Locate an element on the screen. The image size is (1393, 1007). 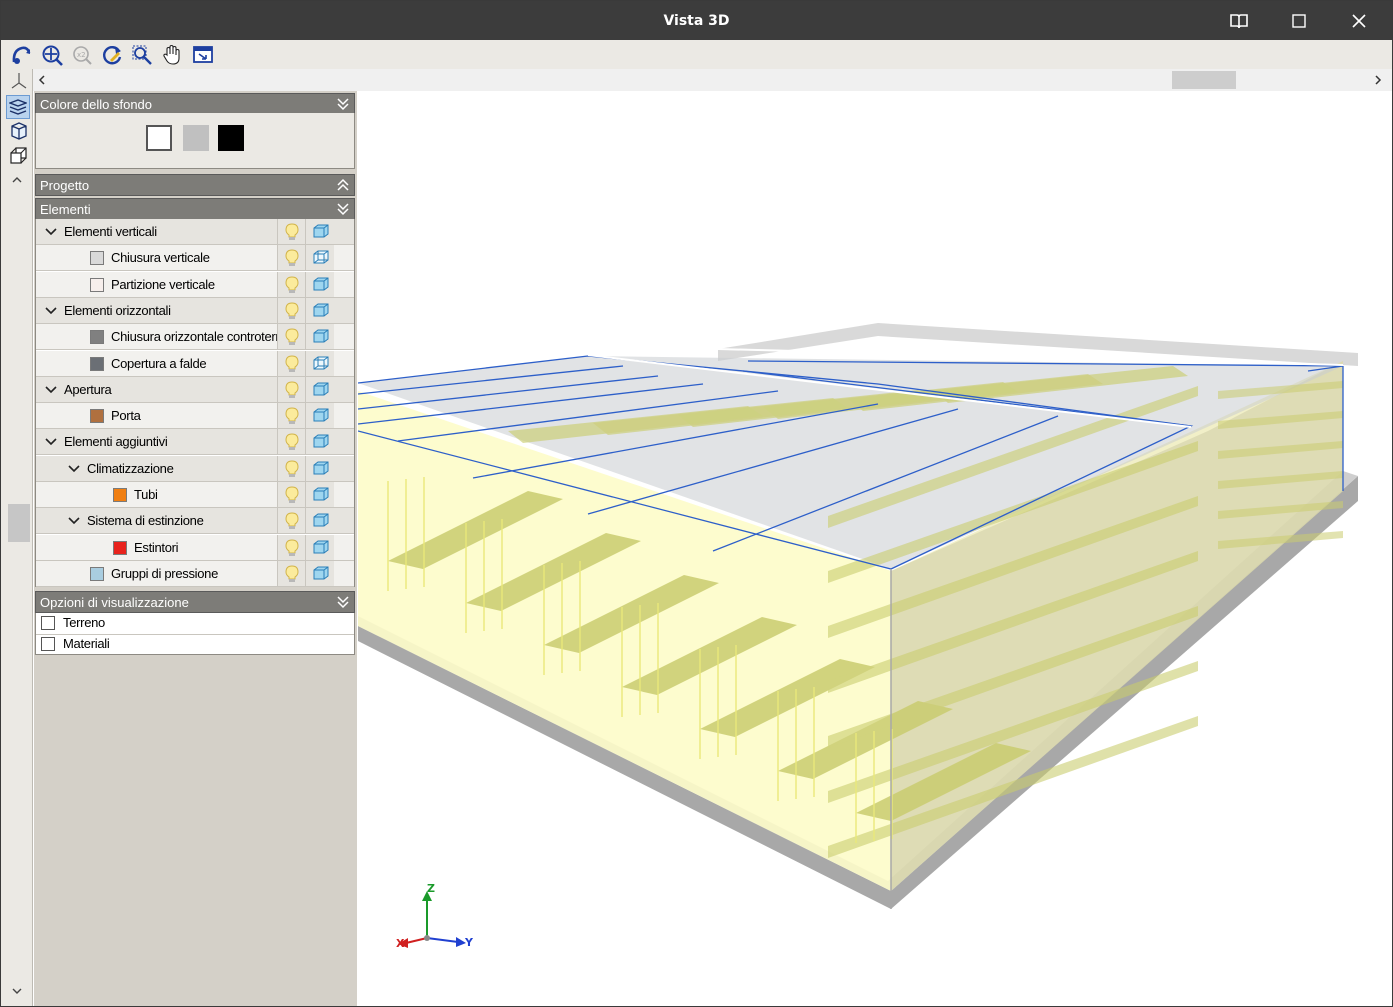
tree-row: Elementi verticali is located at coordinates (195, 232).